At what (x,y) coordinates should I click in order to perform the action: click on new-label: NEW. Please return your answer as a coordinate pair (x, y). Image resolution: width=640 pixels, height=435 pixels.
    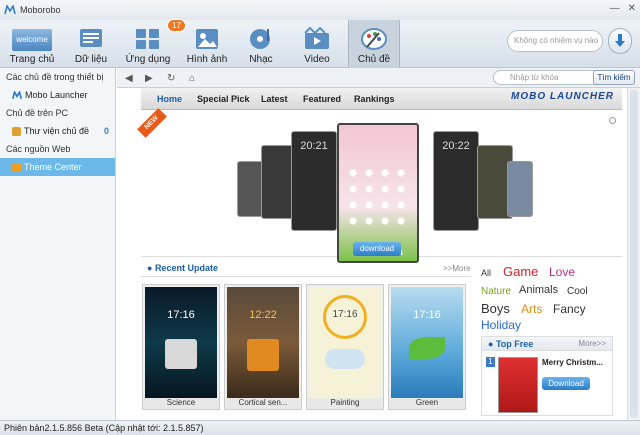
    Looking at the image, I should click on (151, 122).